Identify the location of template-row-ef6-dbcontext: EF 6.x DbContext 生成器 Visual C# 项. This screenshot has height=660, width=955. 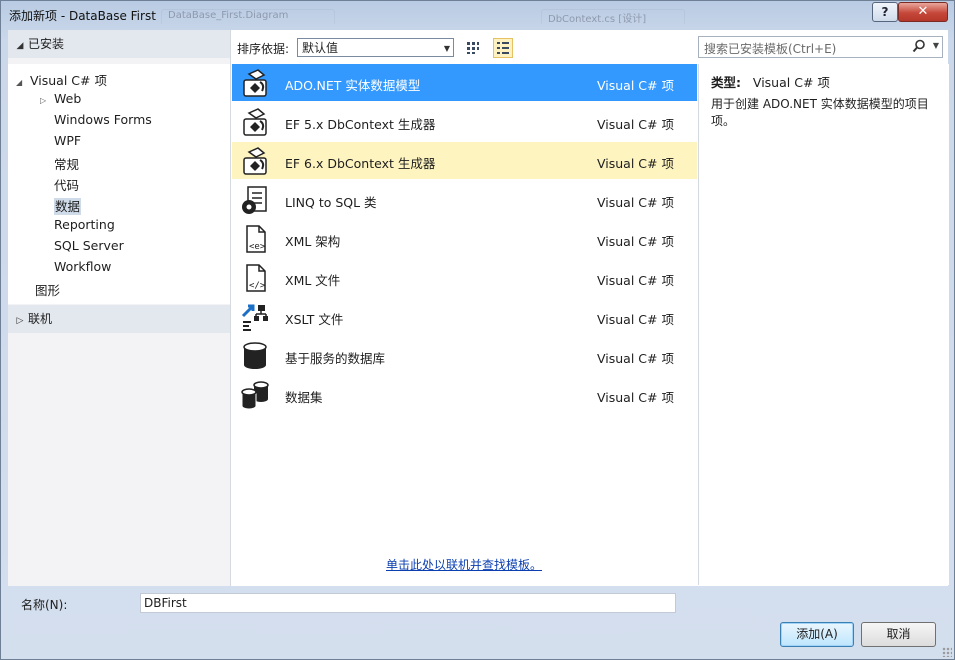
(464, 160).